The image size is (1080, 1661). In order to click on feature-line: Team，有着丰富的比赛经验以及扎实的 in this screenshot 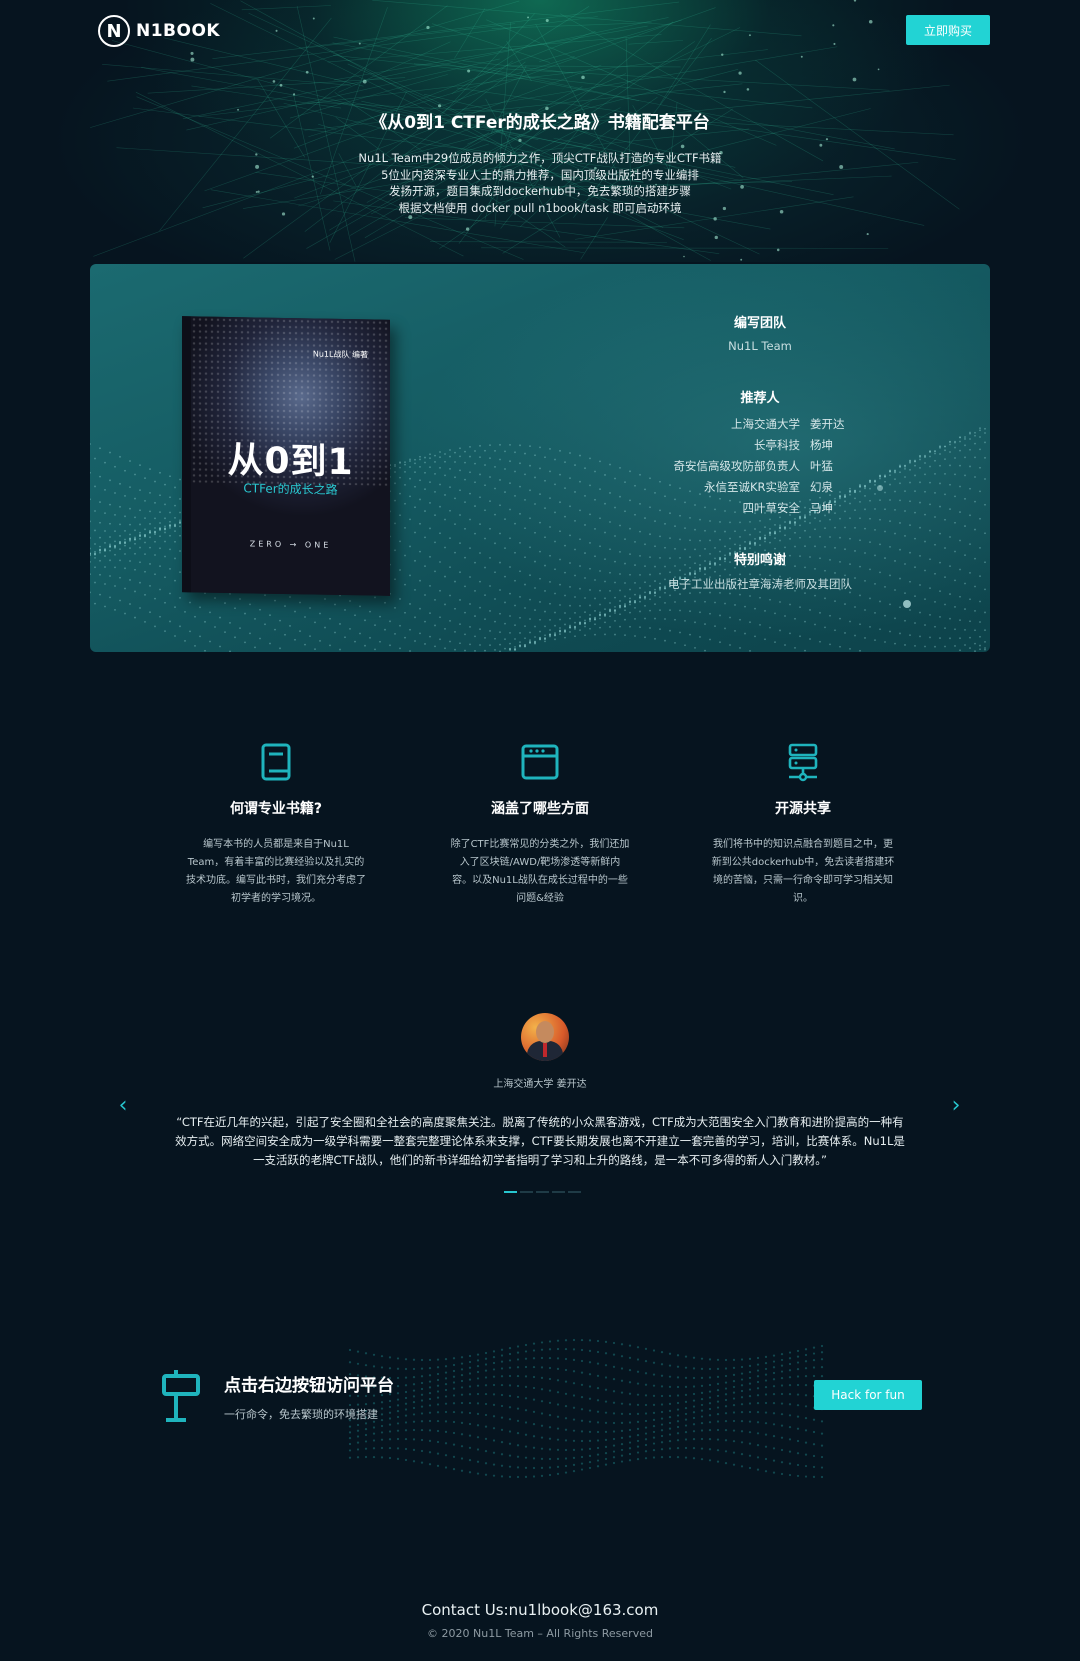, I will do `click(276, 862)`.